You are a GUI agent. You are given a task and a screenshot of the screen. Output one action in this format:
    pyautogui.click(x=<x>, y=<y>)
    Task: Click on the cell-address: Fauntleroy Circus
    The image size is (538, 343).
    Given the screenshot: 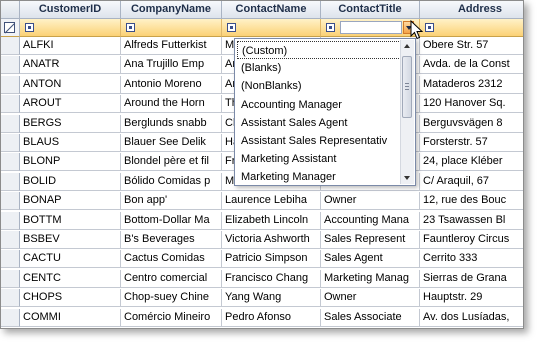 What is the action you would take?
    pyautogui.click(x=471, y=240)
    